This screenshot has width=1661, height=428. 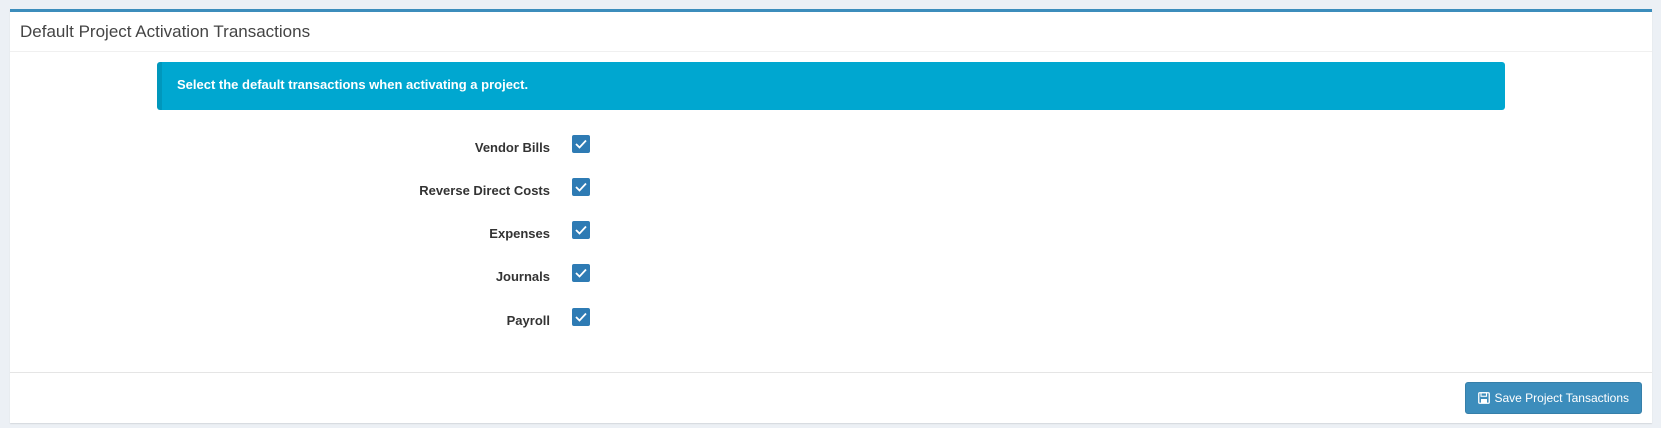 What do you see at coordinates (1484, 398) in the screenshot?
I see `floppy-disk-icon` at bounding box center [1484, 398].